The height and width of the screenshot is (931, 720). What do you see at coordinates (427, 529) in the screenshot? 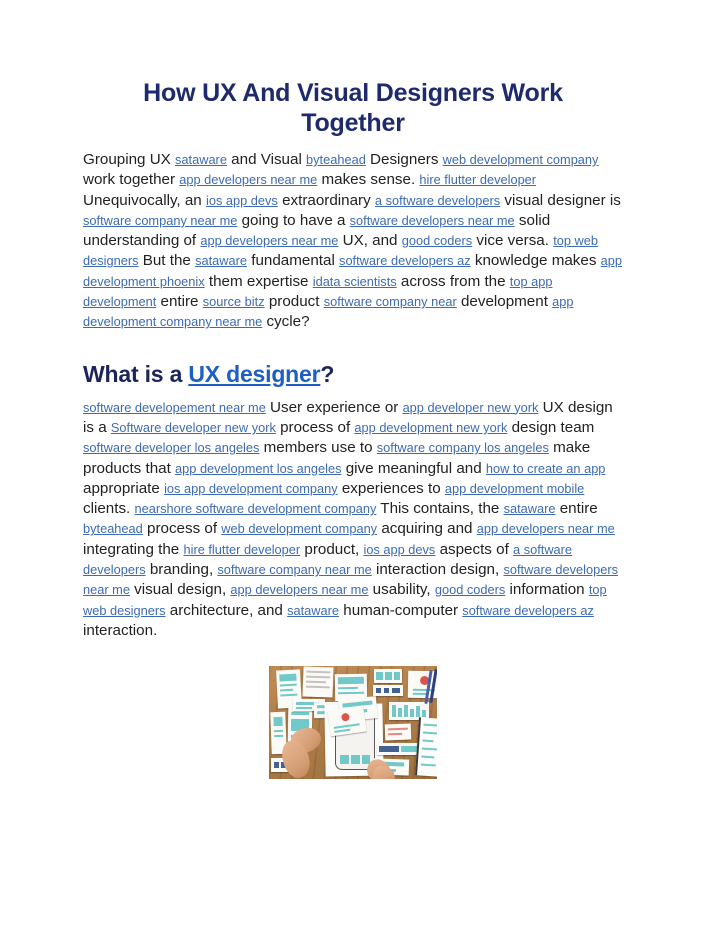
I see `paragraph-text: acquiring and` at bounding box center [427, 529].